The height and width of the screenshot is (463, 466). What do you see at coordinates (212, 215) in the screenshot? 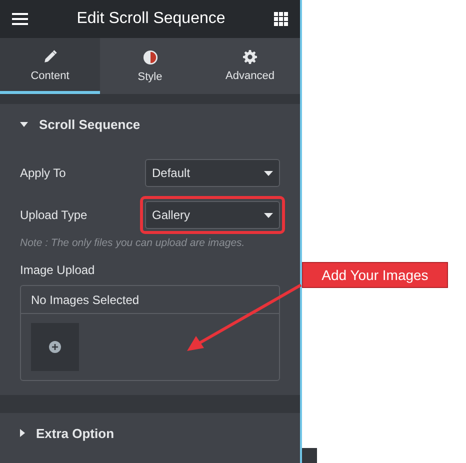
I see `dropdown: Gallery` at bounding box center [212, 215].